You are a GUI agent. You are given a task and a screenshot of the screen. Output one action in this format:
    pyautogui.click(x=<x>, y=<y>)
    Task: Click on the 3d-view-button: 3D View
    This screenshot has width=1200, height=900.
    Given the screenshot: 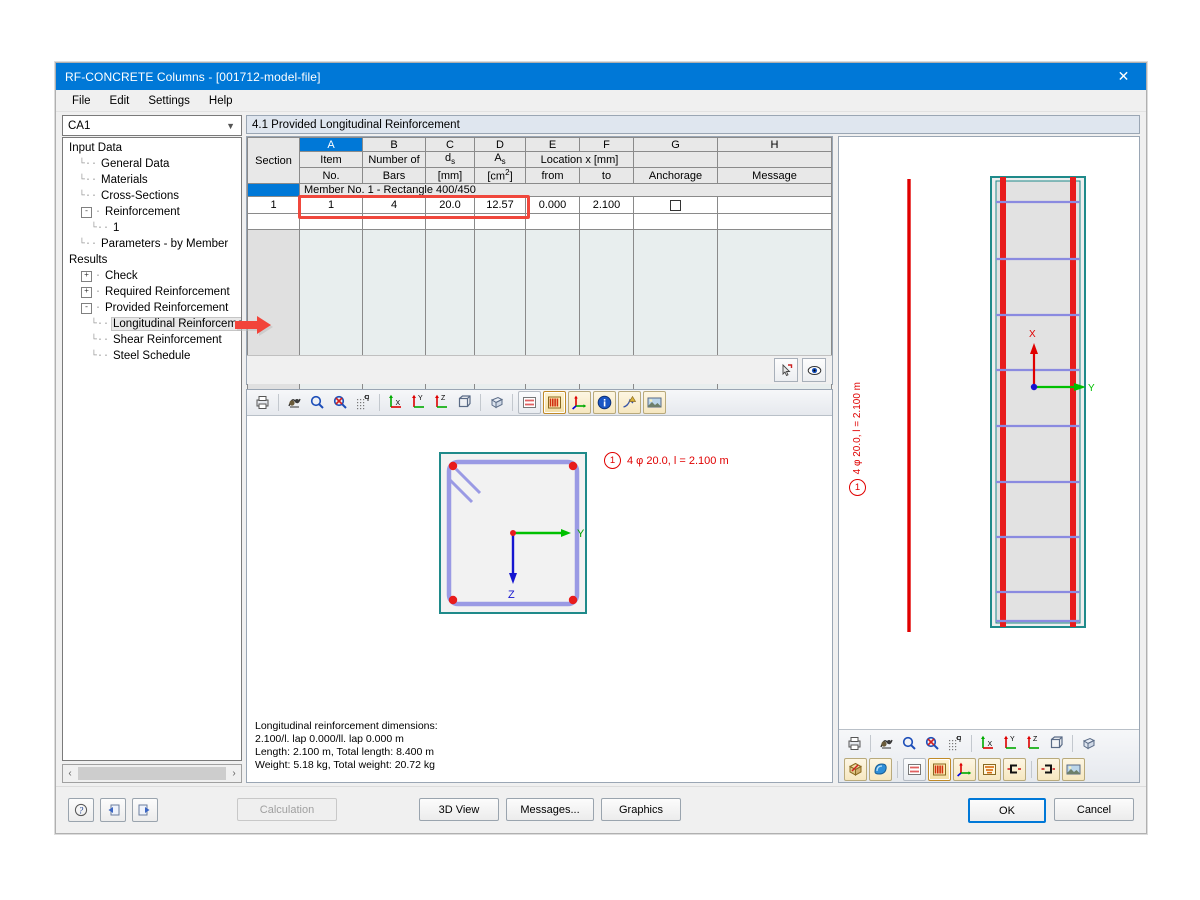 What is the action you would take?
    pyautogui.click(x=459, y=809)
    